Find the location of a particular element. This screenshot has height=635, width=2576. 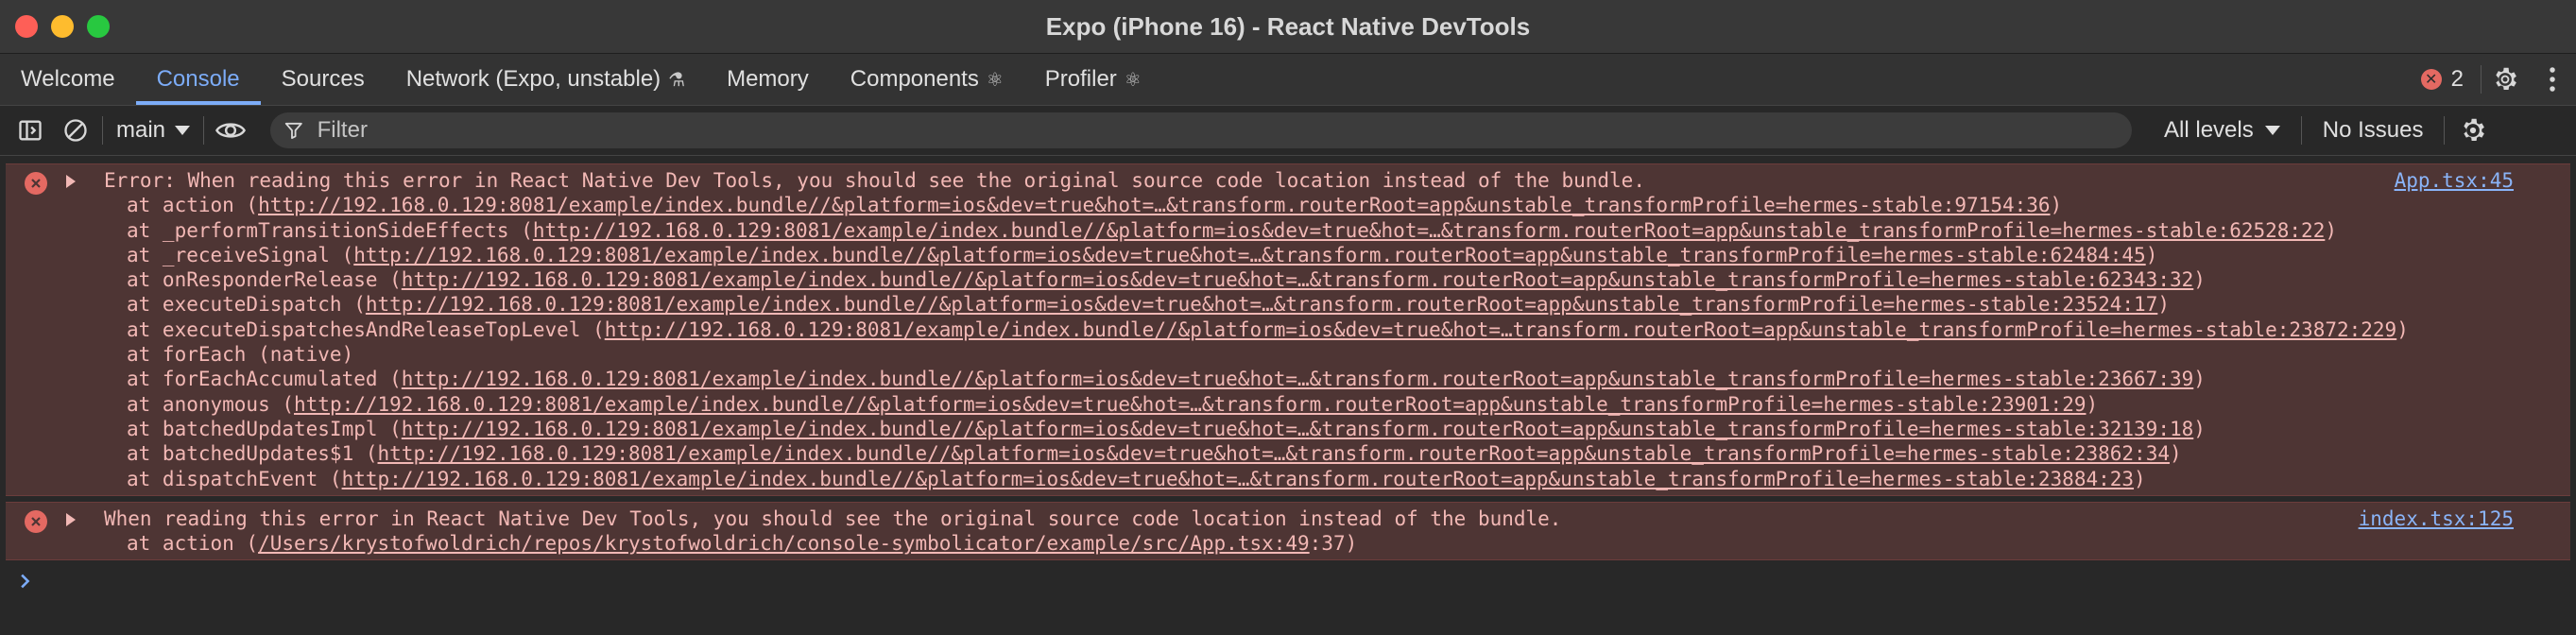

stack-frame-function: at action ( is located at coordinates (193, 544).